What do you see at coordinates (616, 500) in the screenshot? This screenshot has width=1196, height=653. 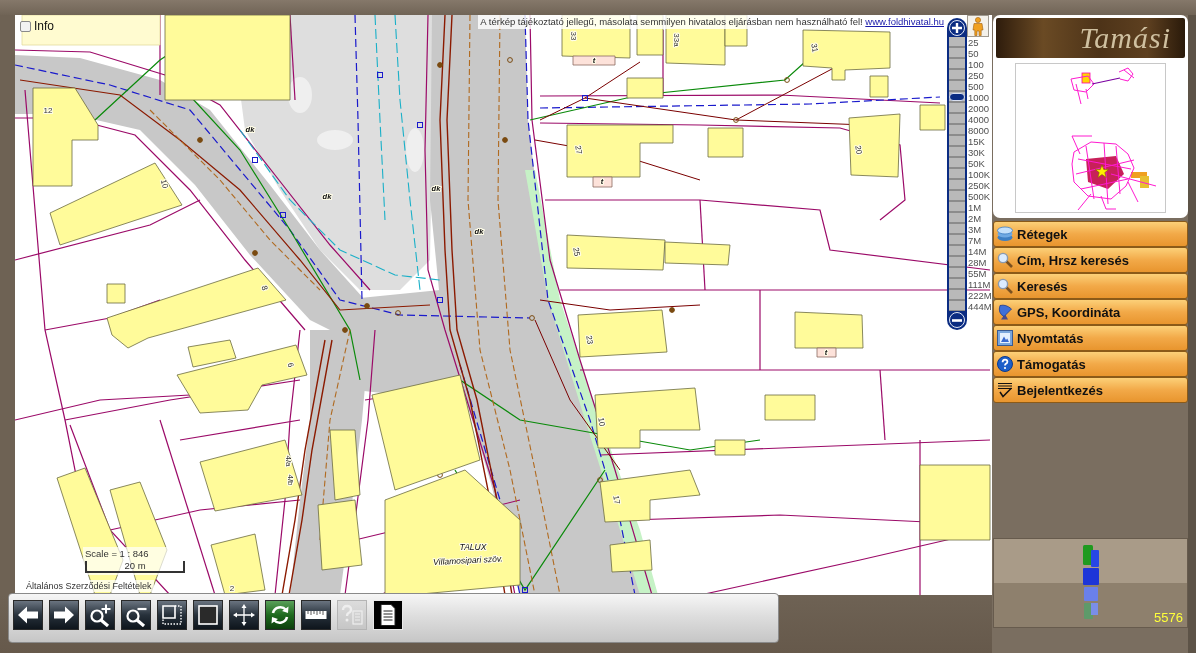 I see `house-number: 17` at bounding box center [616, 500].